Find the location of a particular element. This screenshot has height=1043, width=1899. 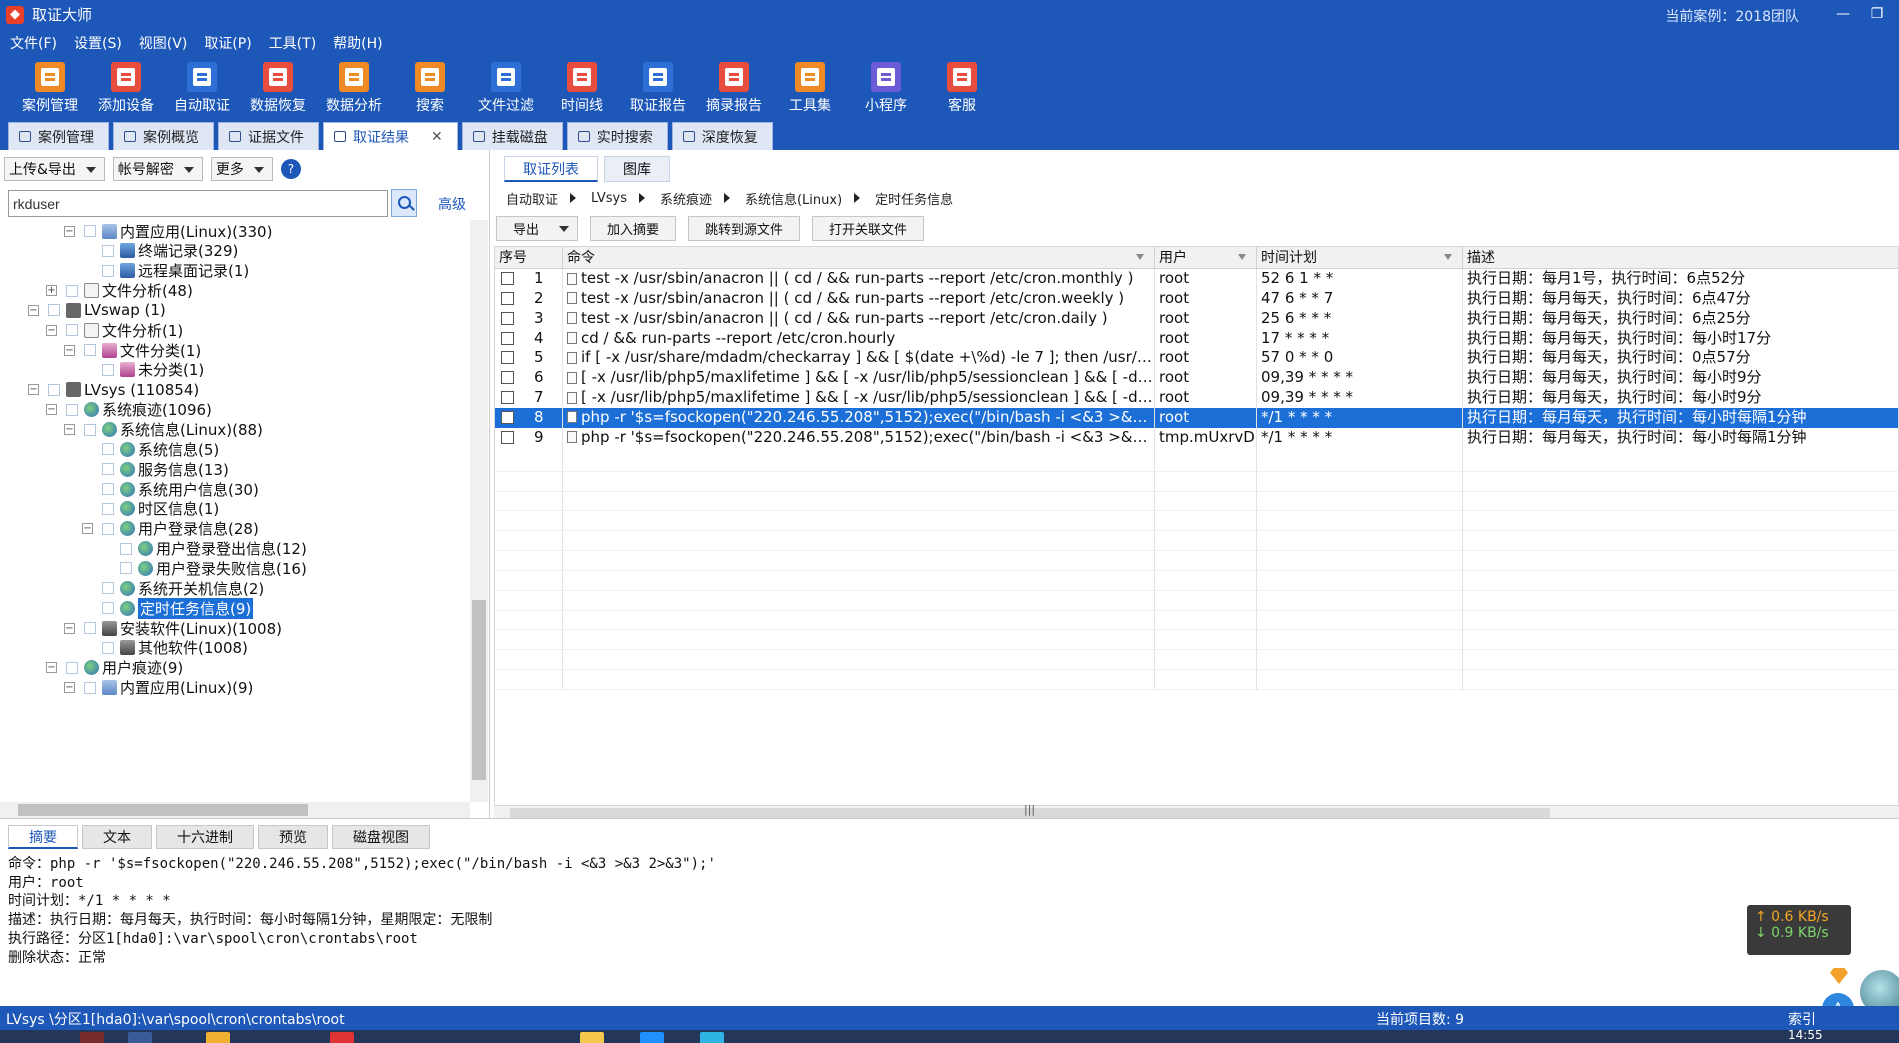

tree-node: 服务信息(13) is located at coordinates (155, 469).